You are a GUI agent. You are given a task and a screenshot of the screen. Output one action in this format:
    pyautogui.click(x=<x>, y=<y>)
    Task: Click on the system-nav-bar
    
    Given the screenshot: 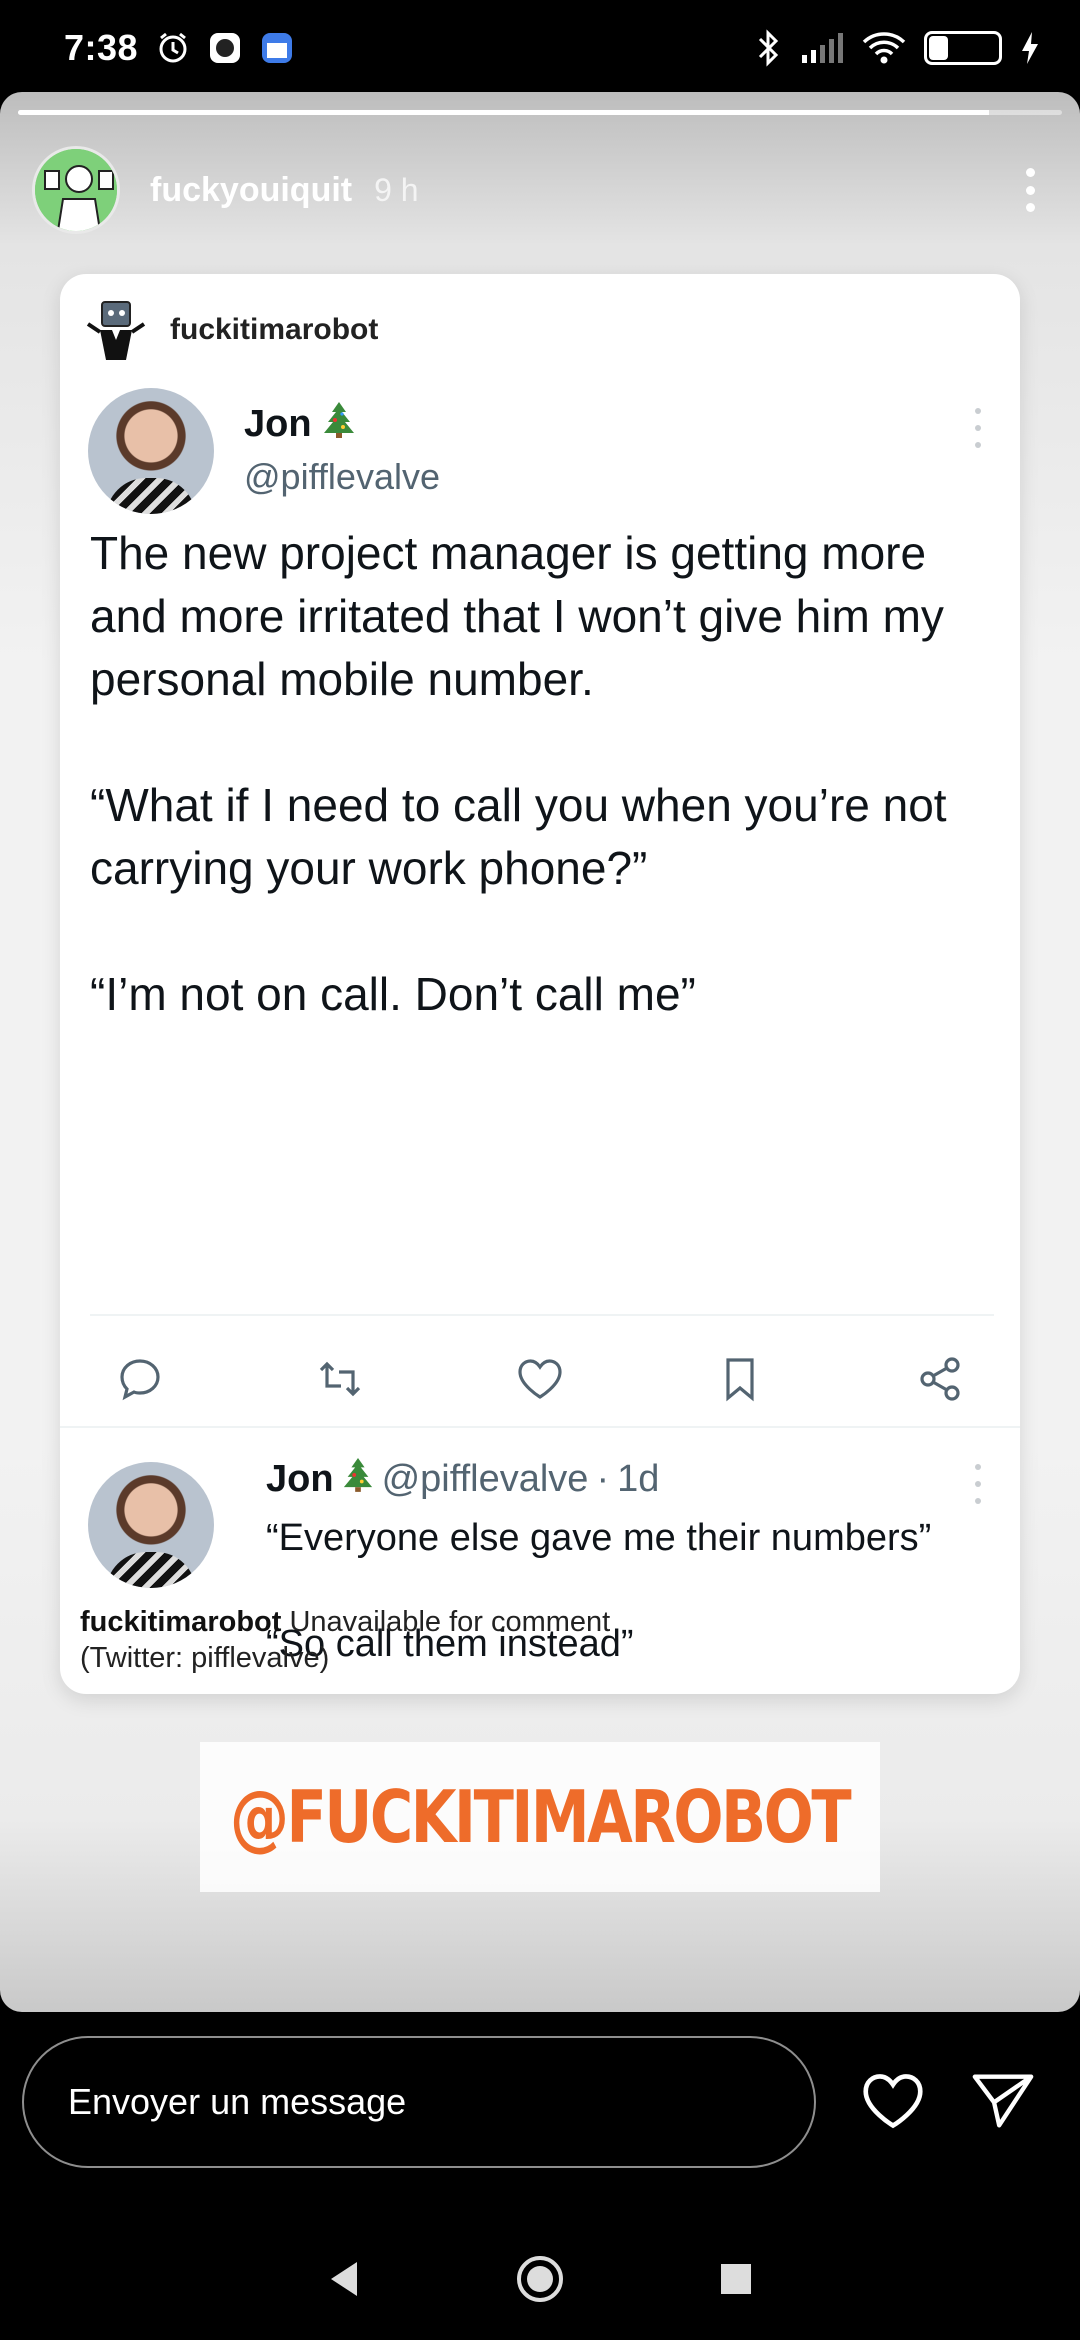 What is the action you would take?
    pyautogui.click(x=540, y=2281)
    